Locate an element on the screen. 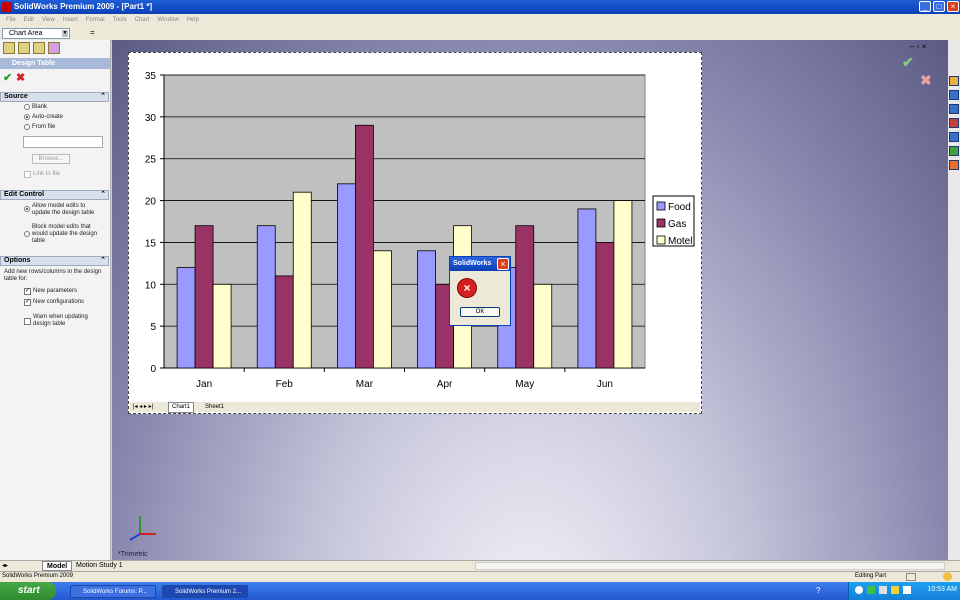 This screenshot has width=960, height=600. x-tick-label: Feb is located at coordinates (285, 384).